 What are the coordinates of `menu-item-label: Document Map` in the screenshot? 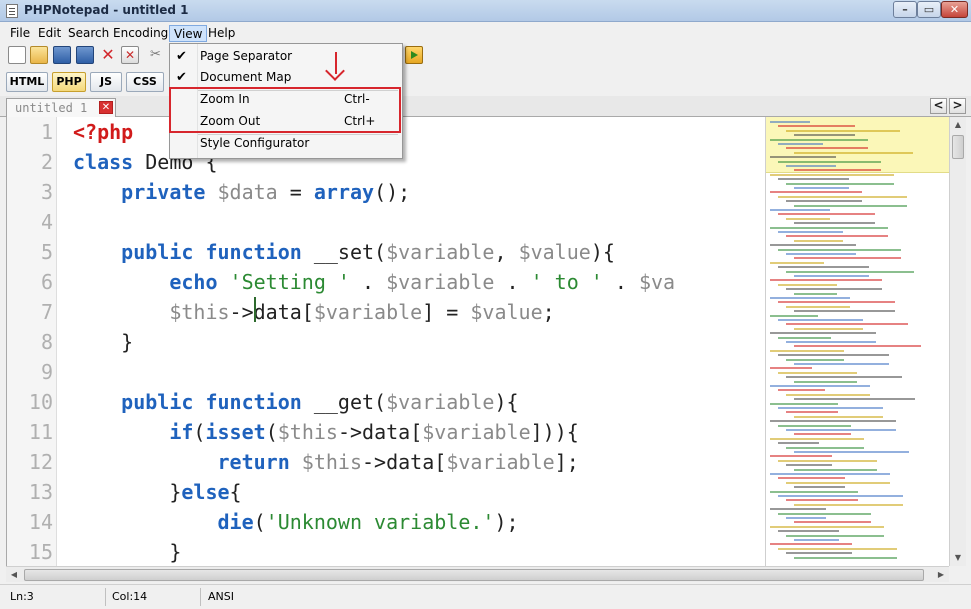 It's located at (246, 77).